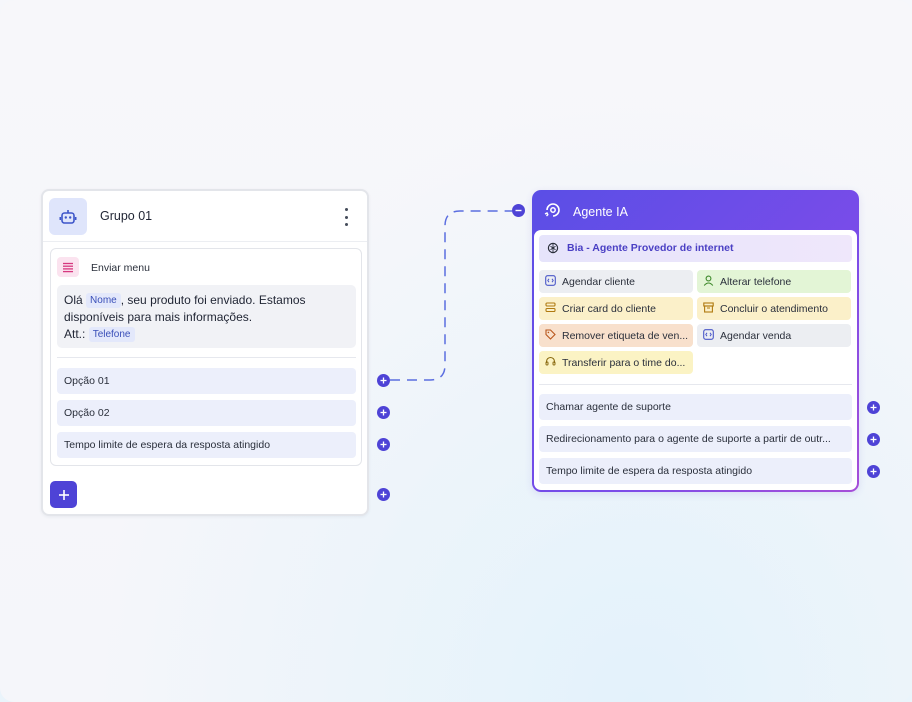 The width and height of the screenshot is (912, 702). What do you see at coordinates (598, 282) in the screenshot?
I see `tool-label: Agendar cliente` at bounding box center [598, 282].